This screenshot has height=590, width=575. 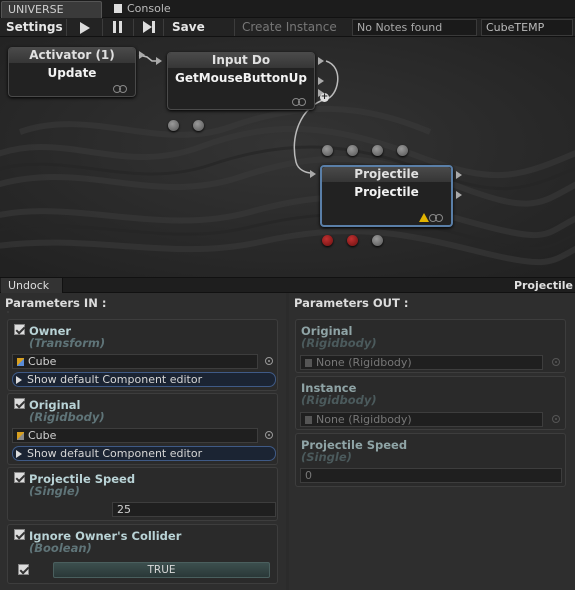 I want to click on out-speed-input: 0, so click(x=431, y=475).